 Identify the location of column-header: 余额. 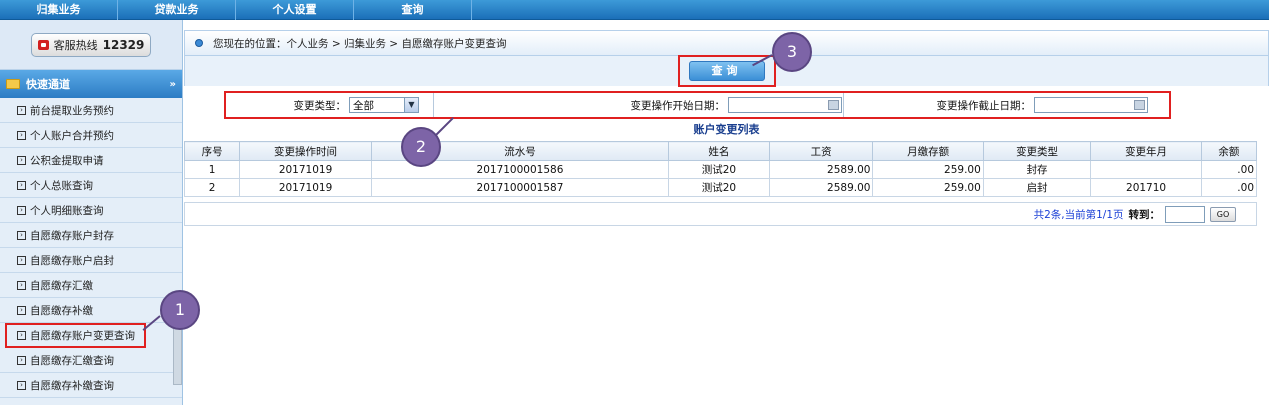
(1229, 151).